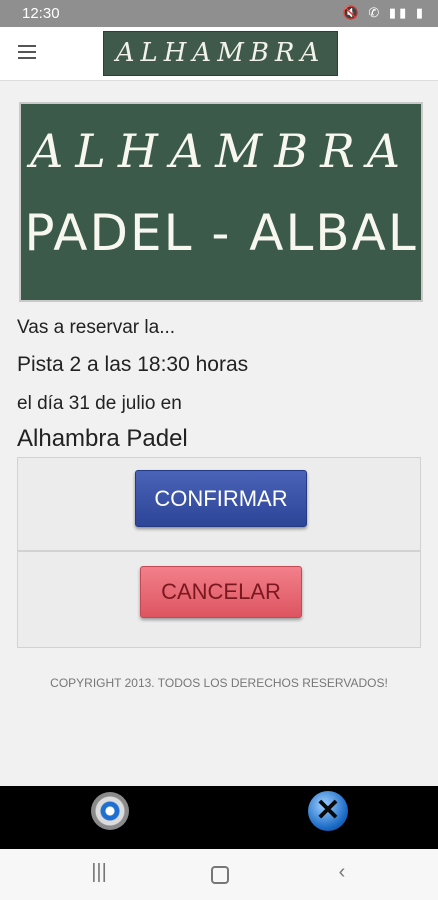 The width and height of the screenshot is (438, 900). What do you see at coordinates (99, 403) in the screenshot?
I see `reservation-date: el día 31 de julio en` at bounding box center [99, 403].